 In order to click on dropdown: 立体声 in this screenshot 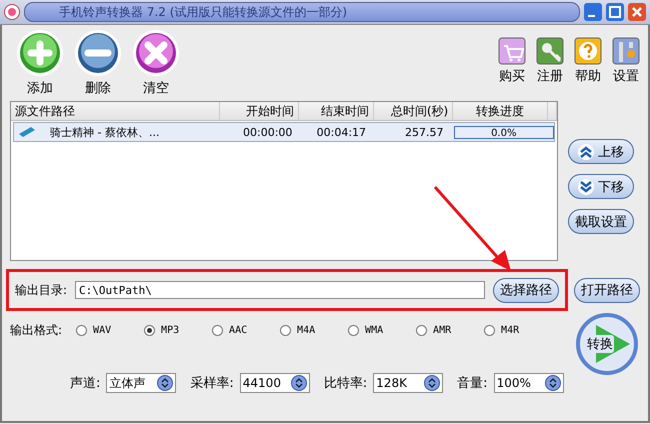, I will do `click(141, 383)`.